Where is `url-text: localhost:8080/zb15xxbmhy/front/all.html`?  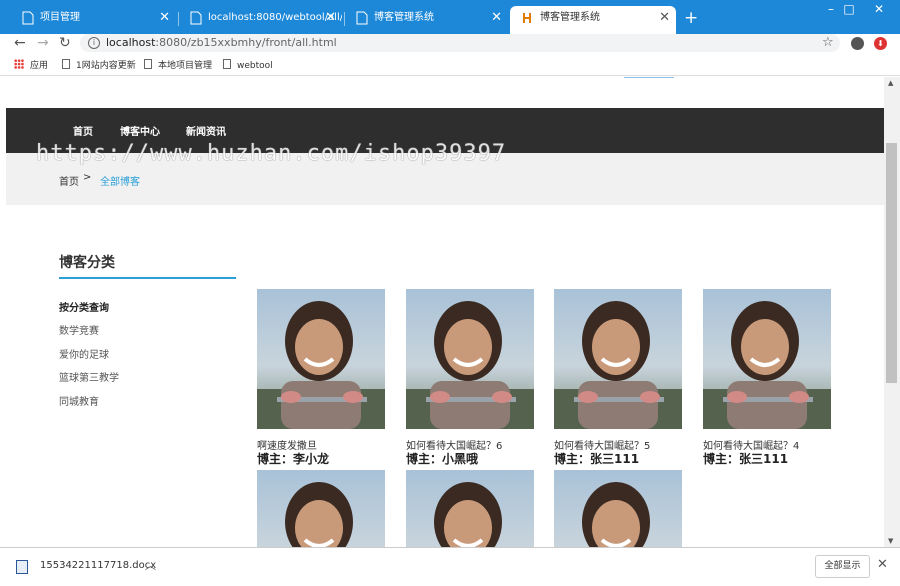
url-text: localhost:8080/zb15xxbmhy/front/all.html is located at coordinates (221, 43).